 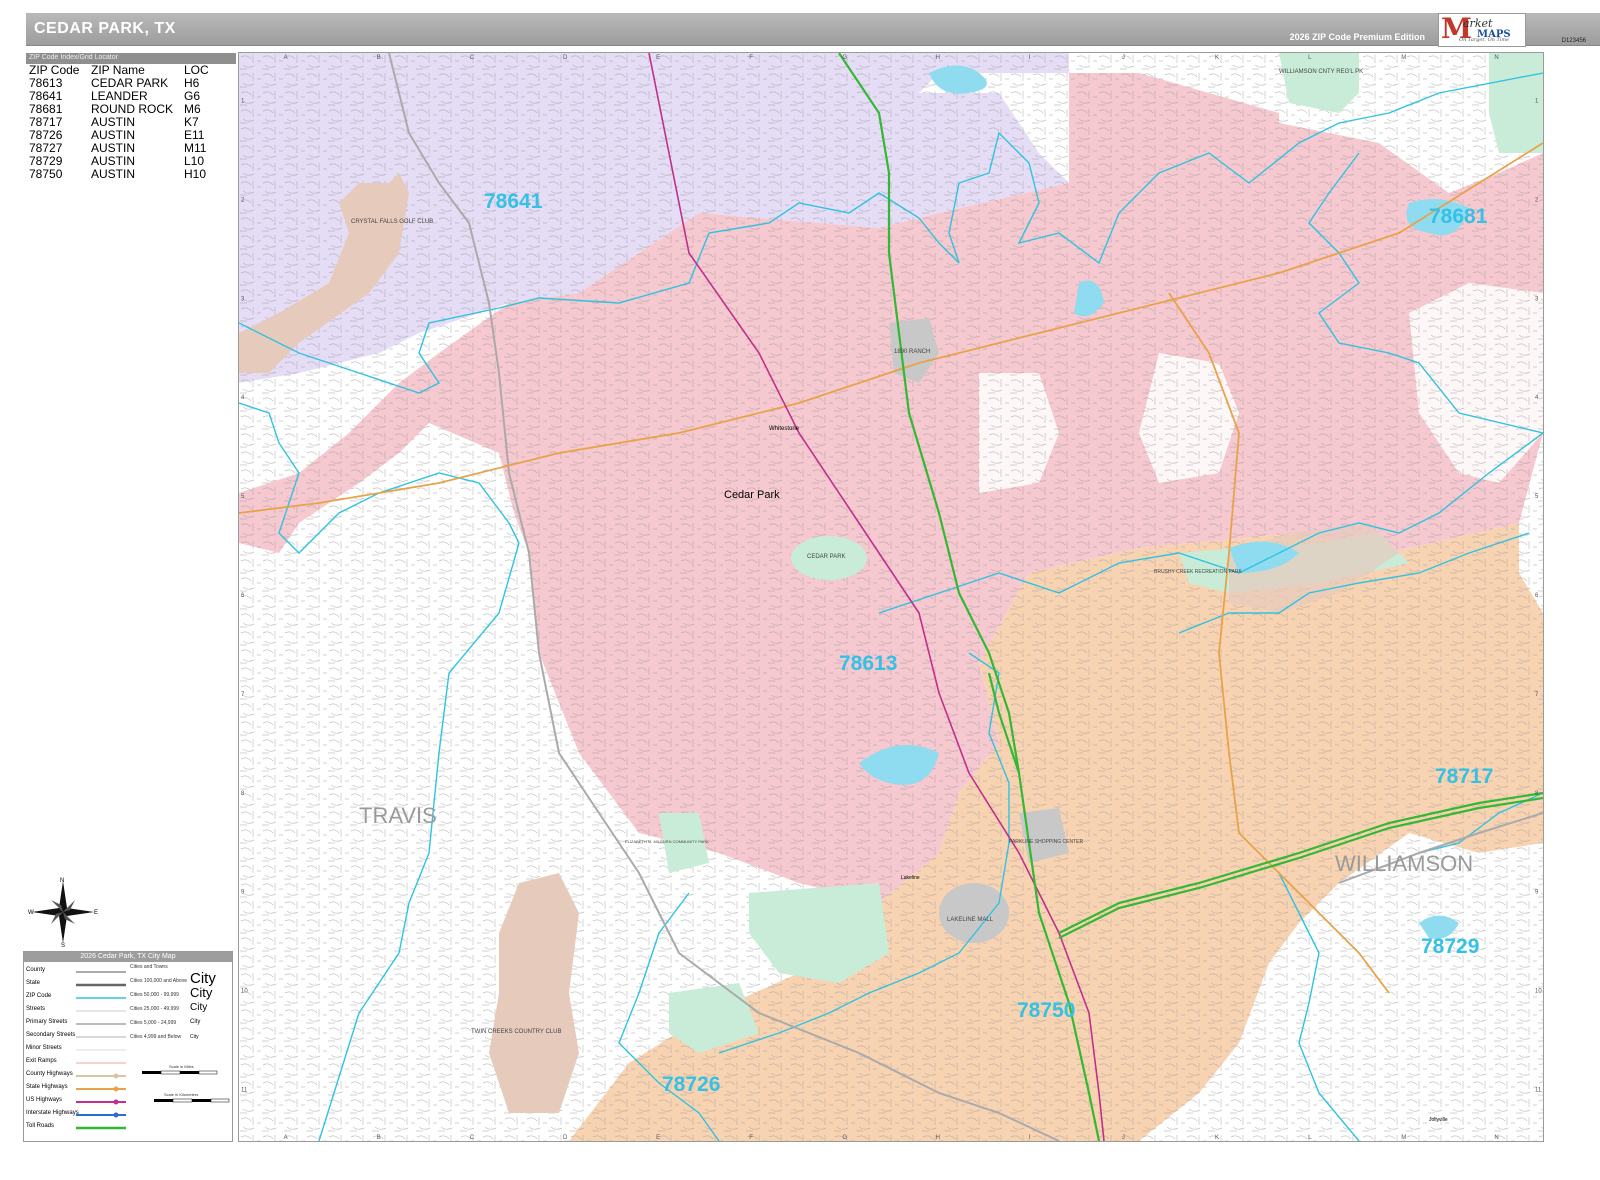 What do you see at coordinates (667, 841) in the screenshot?
I see `place-label: ELIZABETH M. MILBURN COMMUNITY PARK` at bounding box center [667, 841].